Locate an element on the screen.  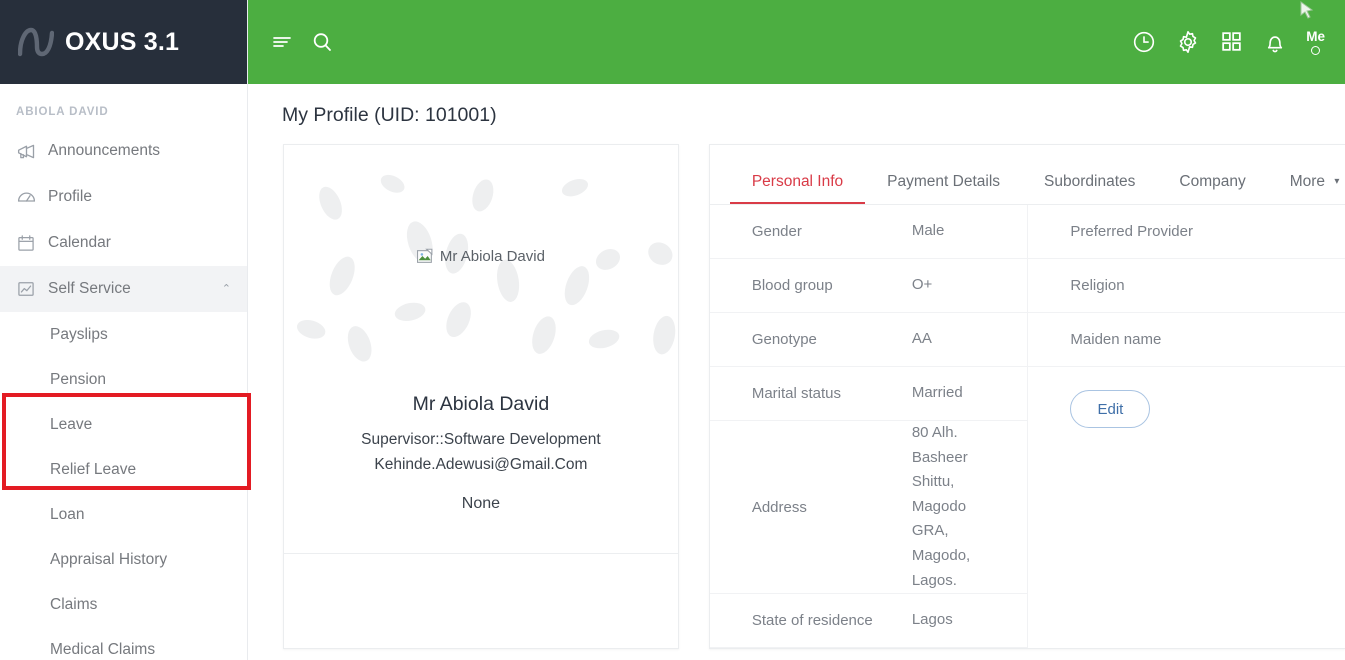
field-label: Preferred Provider is located at coordinates (1131, 231).